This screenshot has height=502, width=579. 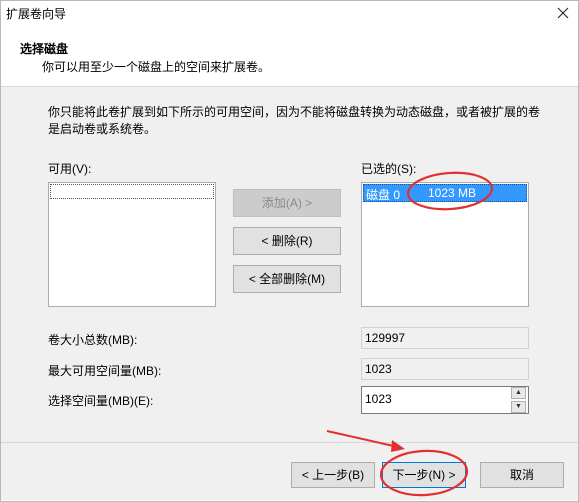 I want to click on annotation-arrow-line, so click(x=362, y=439).